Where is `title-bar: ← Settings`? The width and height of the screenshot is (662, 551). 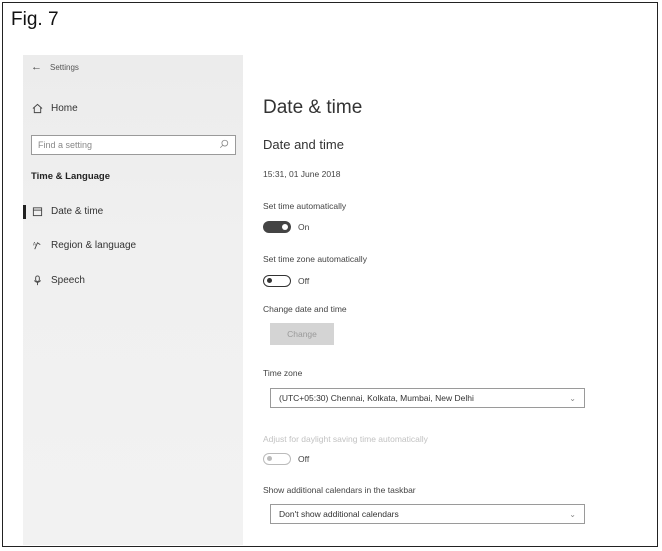
title-bar: ← Settings is located at coordinates (55, 67).